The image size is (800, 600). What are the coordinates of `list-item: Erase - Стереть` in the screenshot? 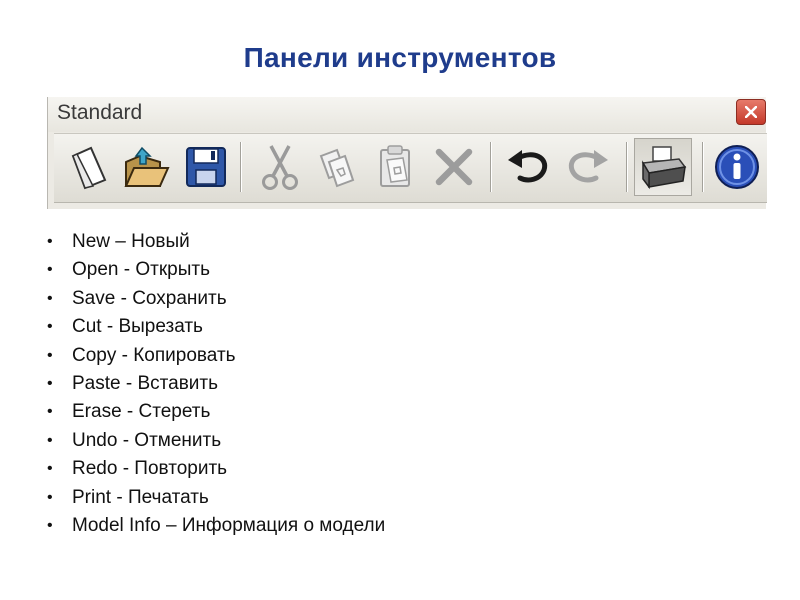 It's located at (215, 412).